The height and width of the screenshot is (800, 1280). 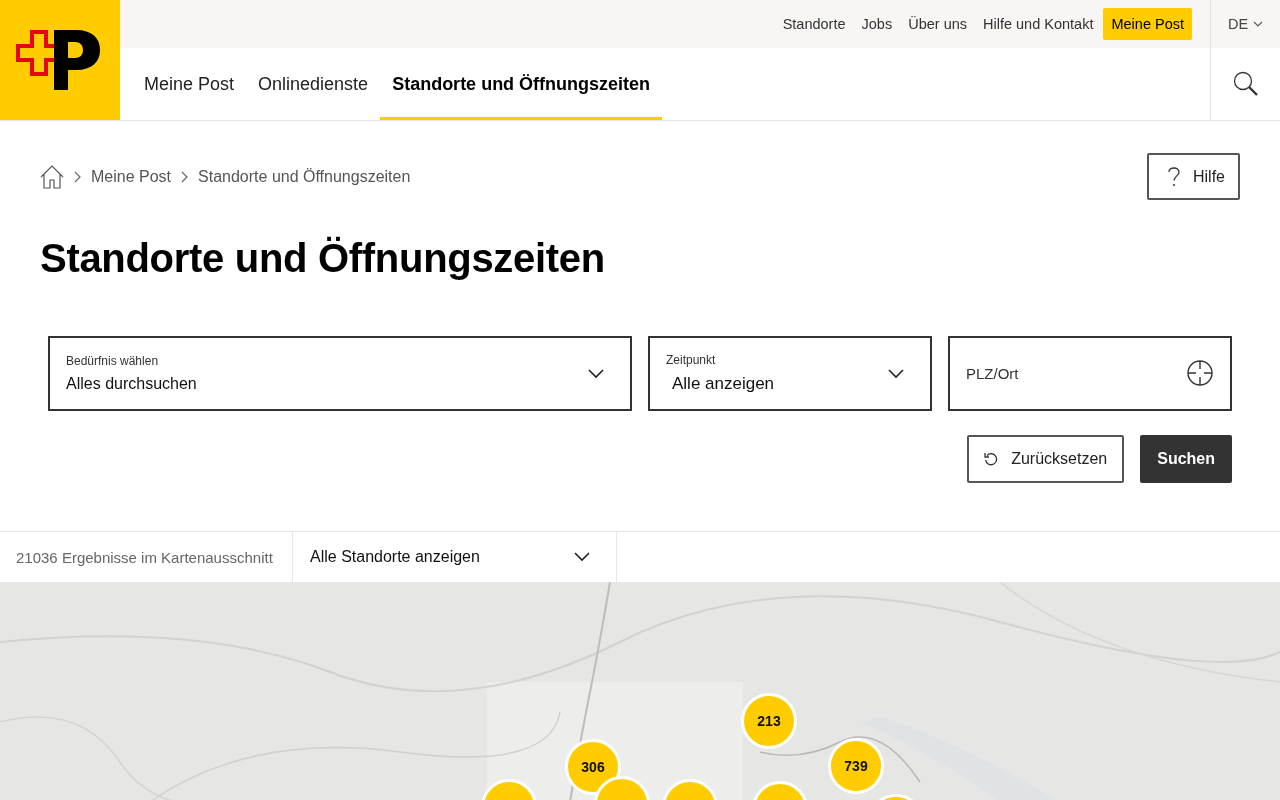 I want to click on field-value: Alles durchsuchen, so click(x=131, y=384).